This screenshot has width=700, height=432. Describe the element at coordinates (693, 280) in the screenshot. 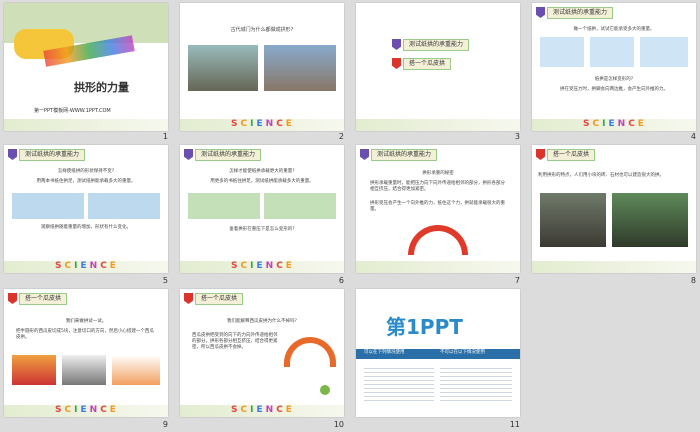

I see `slide-number: 8` at that location.